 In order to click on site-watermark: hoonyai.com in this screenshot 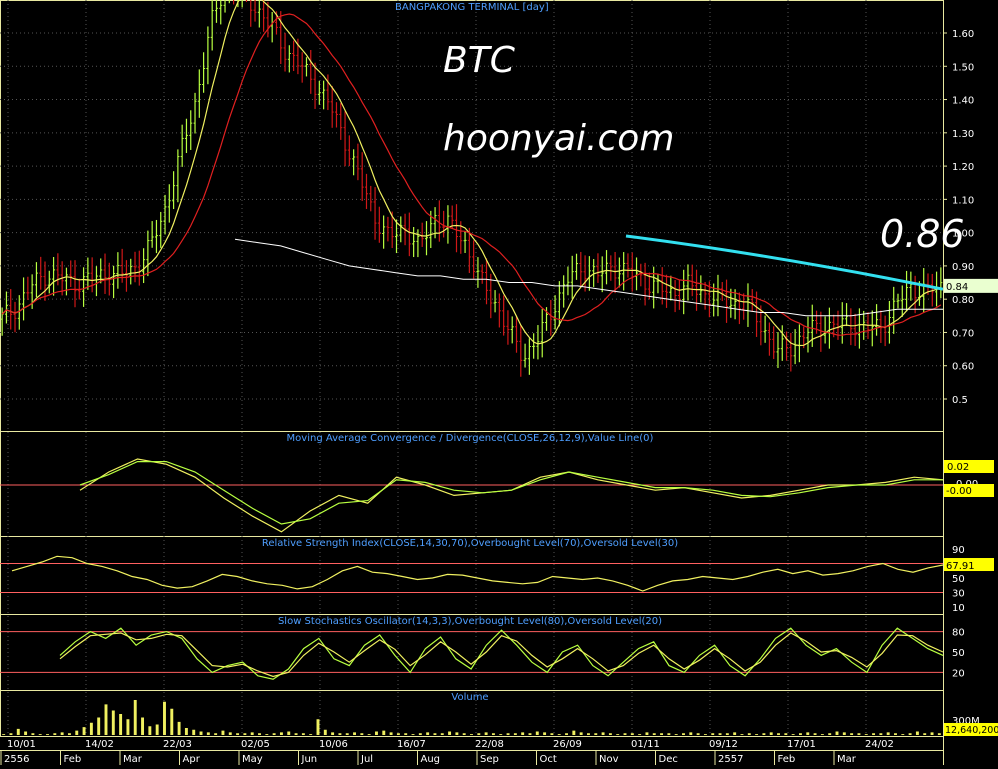, I will do `click(559, 138)`.